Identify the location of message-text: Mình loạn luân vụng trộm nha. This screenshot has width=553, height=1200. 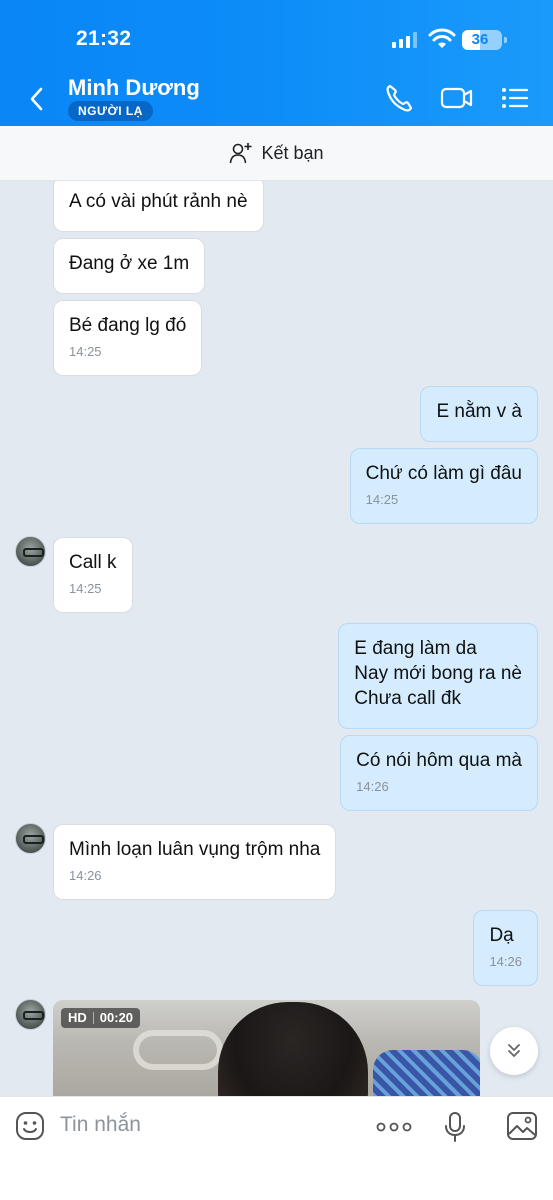
(195, 849).